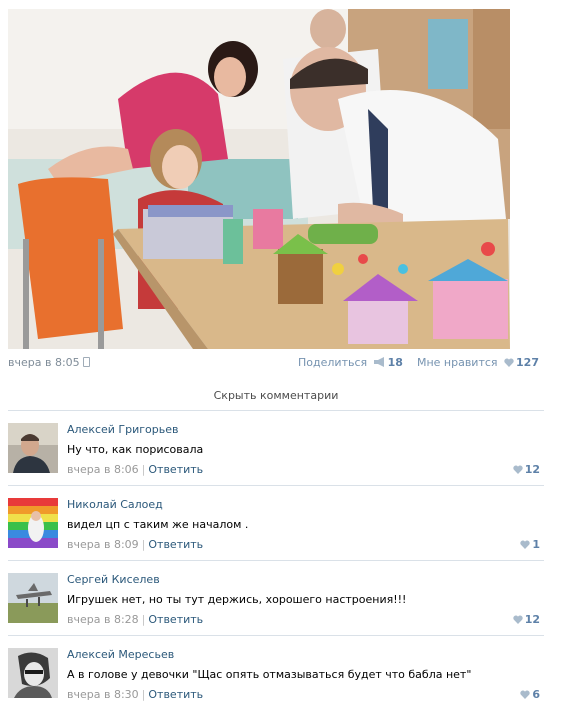  I want to click on share-button: Поделиться 18, so click(352, 362).